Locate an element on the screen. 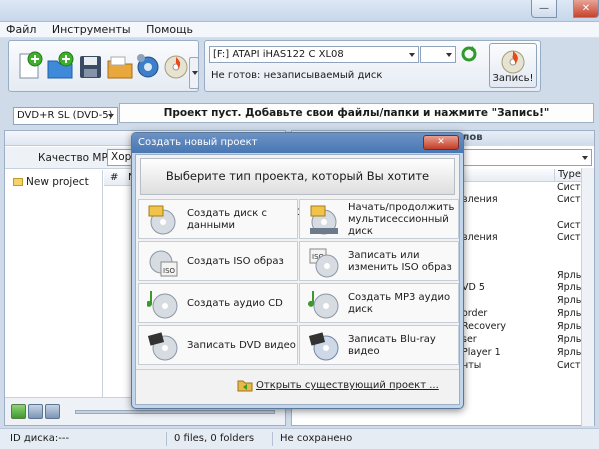 The image size is (599, 449). project-tree: New project is located at coordinates (54, 297).